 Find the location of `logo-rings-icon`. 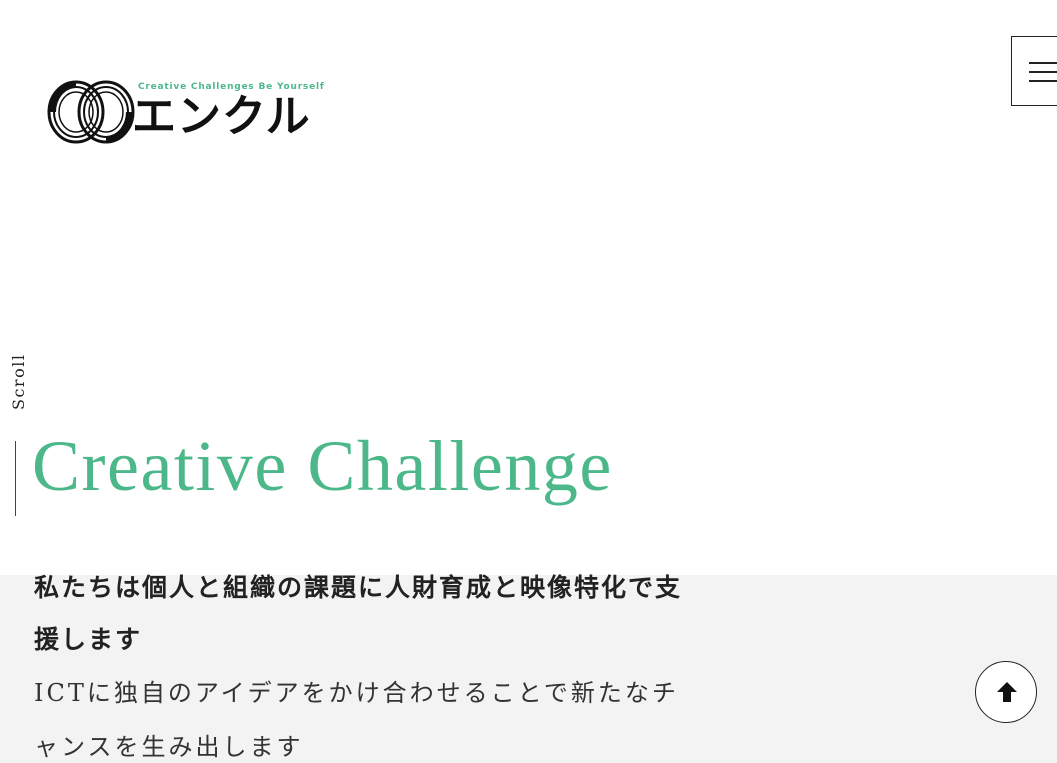

logo-rings-icon is located at coordinates (91, 112).